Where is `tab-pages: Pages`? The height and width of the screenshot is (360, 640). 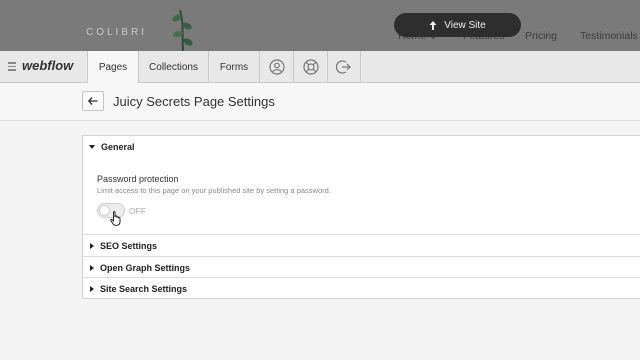
tab-pages: Pages is located at coordinates (112, 67).